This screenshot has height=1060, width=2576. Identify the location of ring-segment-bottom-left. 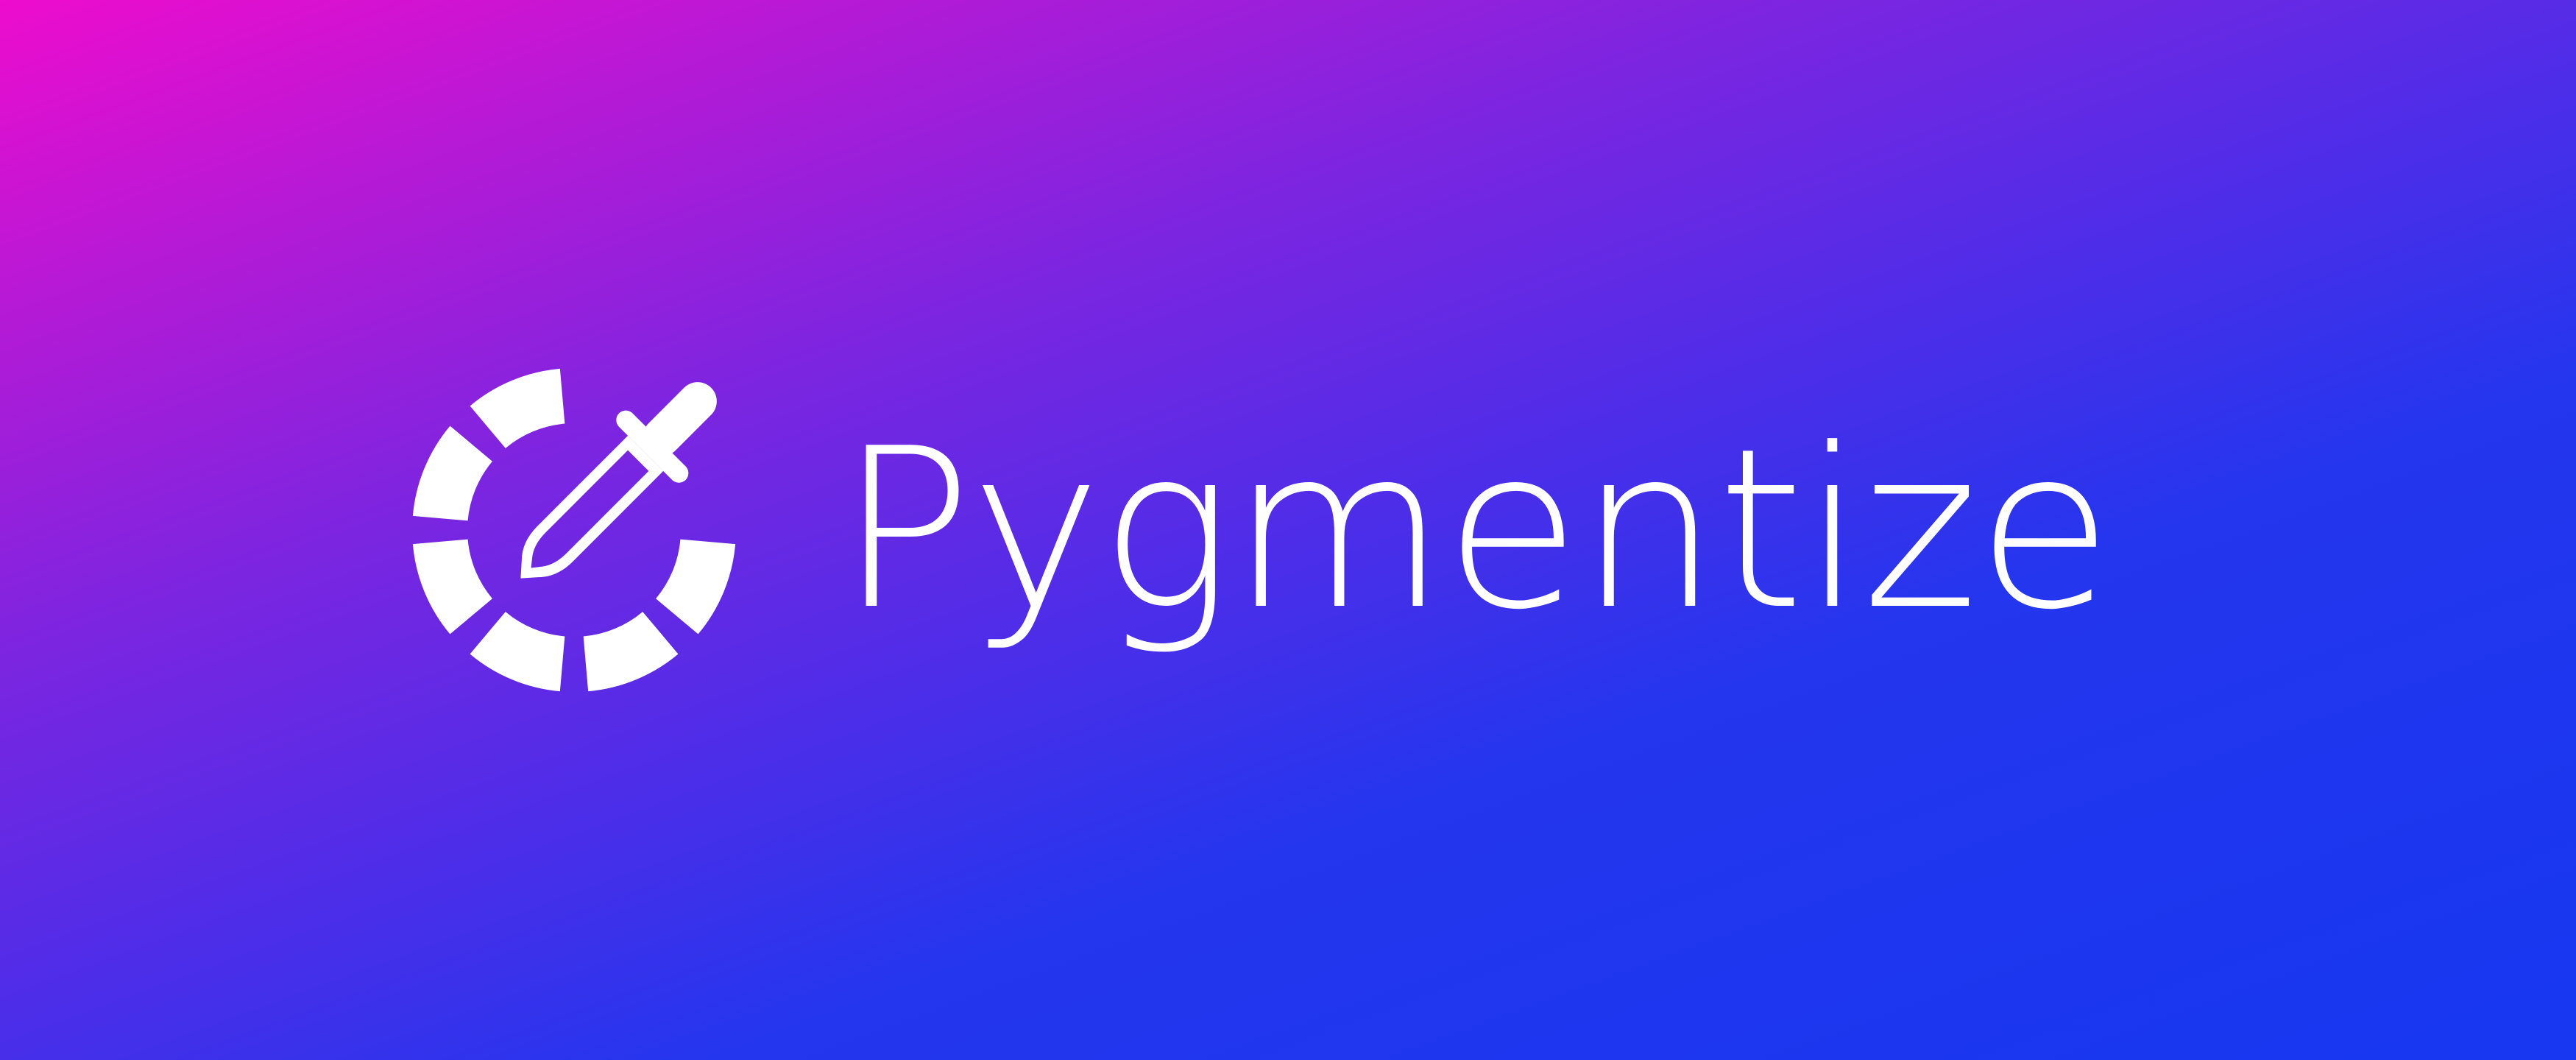
(517, 652).